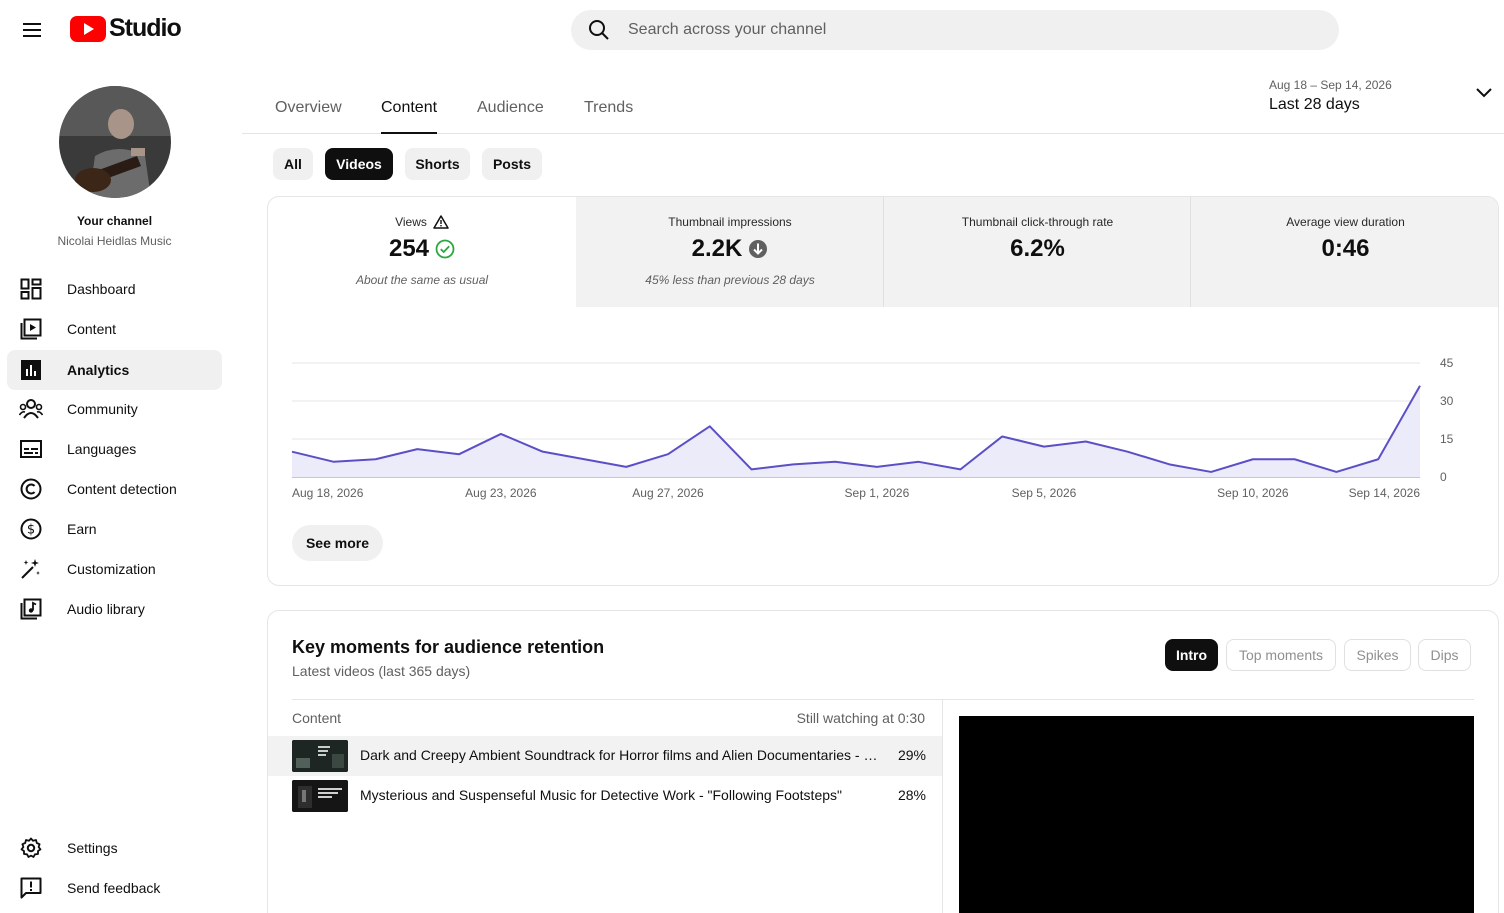 The width and height of the screenshot is (1504, 913). Describe the element at coordinates (717, 248) in the screenshot. I see `metric-value: 2.2K` at that location.